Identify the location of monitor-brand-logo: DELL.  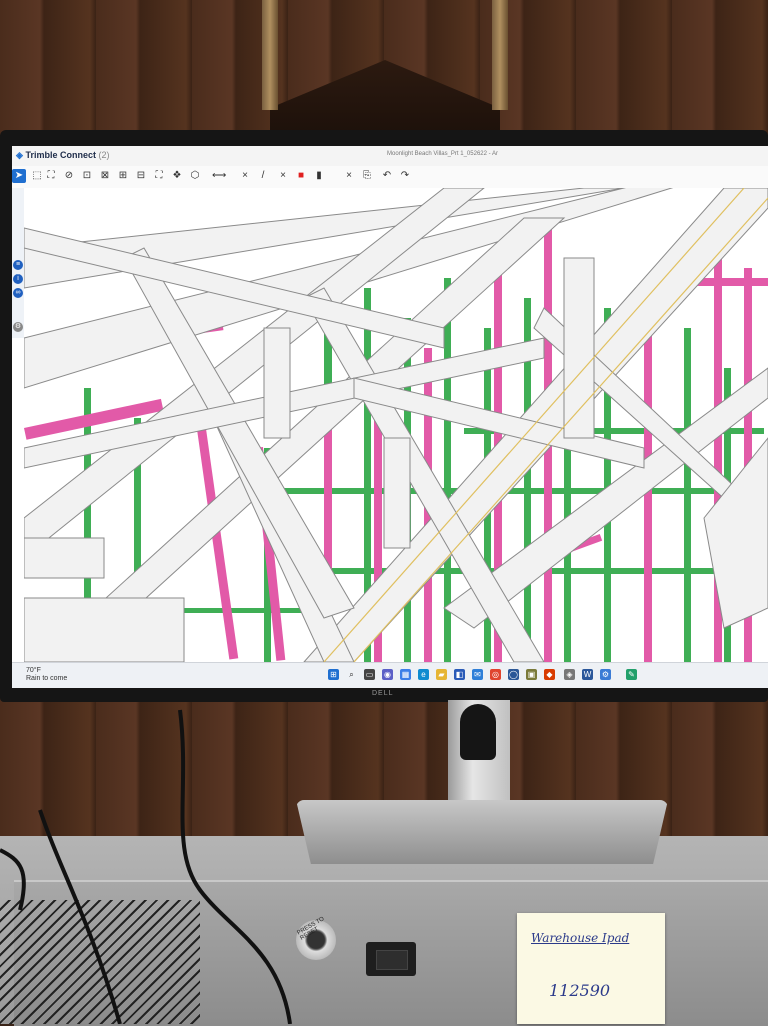
(383, 693).